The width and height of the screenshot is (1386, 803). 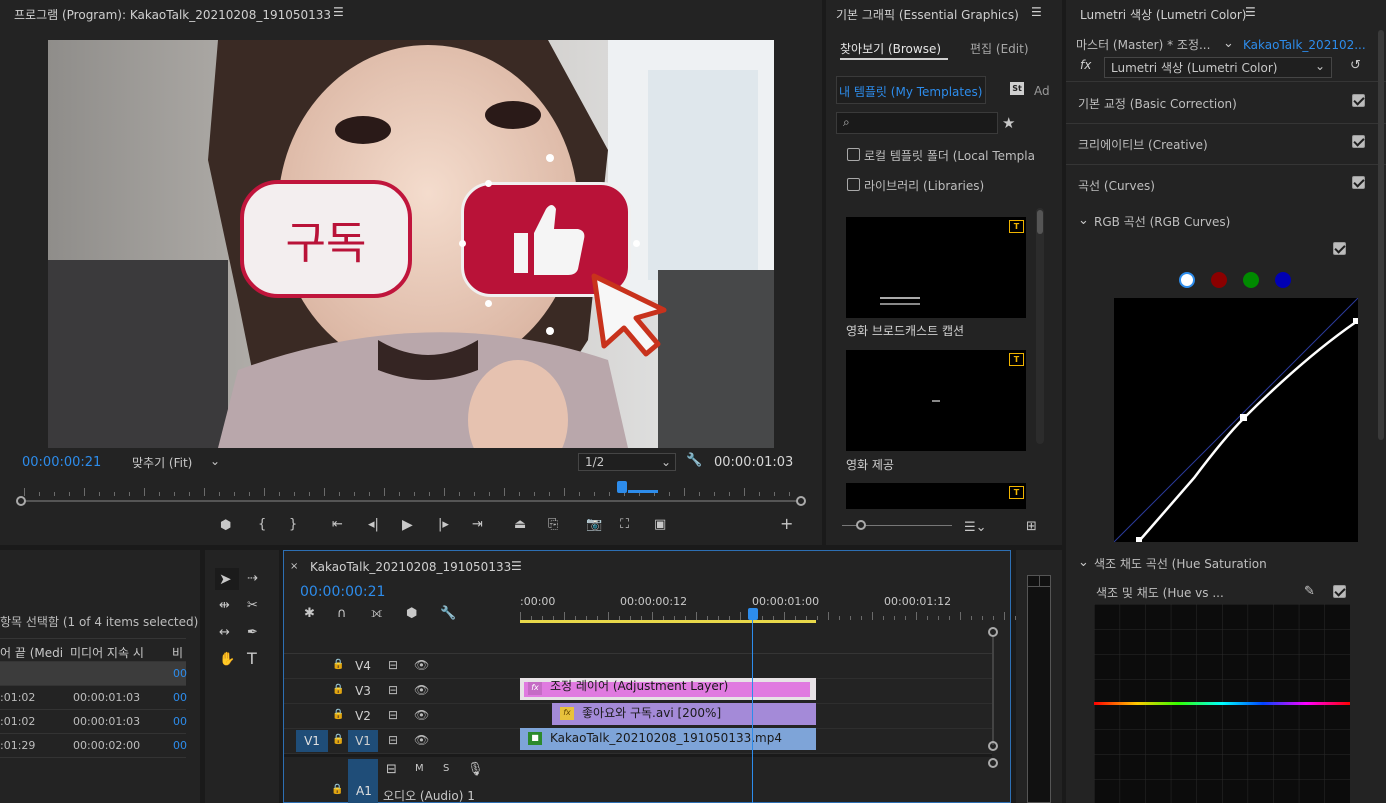 I want to click on timeline-playhead, so click(x=753, y=614).